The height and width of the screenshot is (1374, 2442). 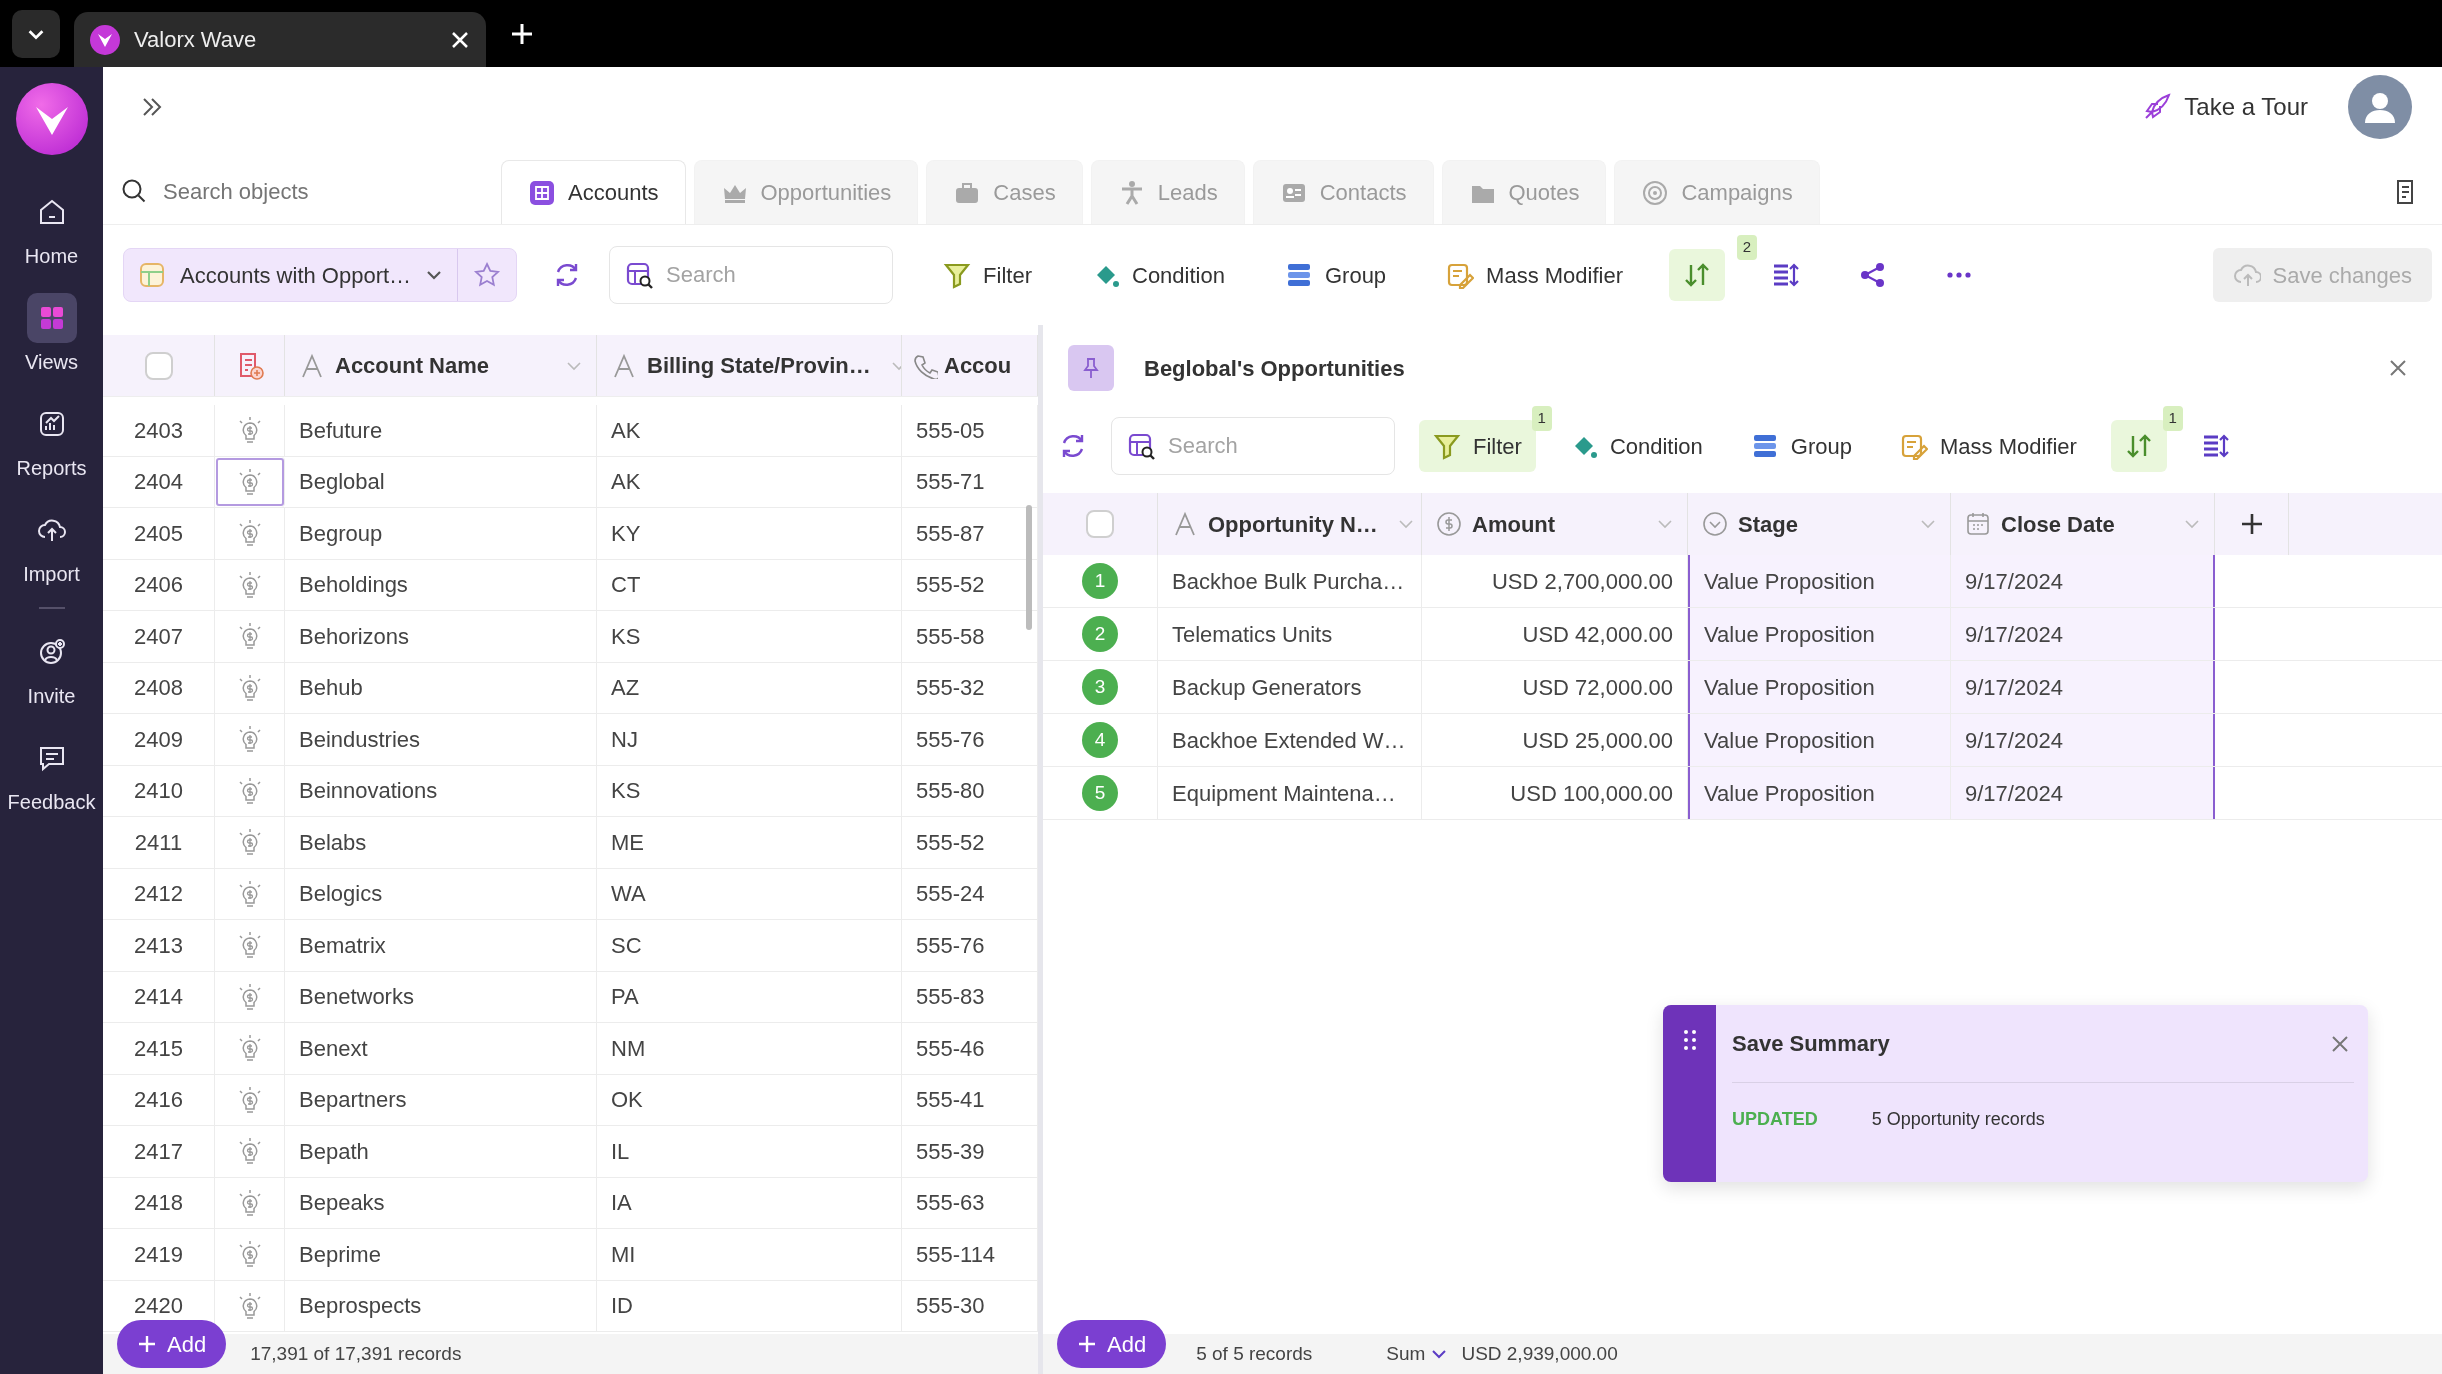 I want to click on browser-tab: Valorx Wave, so click(x=280, y=39).